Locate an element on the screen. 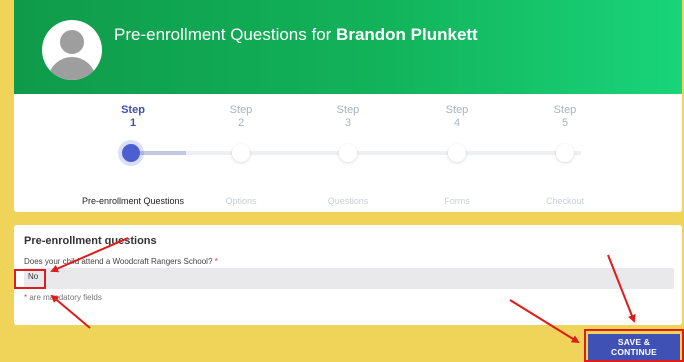 This screenshot has width=684, height=362. step-1-dot is located at coordinates (131, 153).